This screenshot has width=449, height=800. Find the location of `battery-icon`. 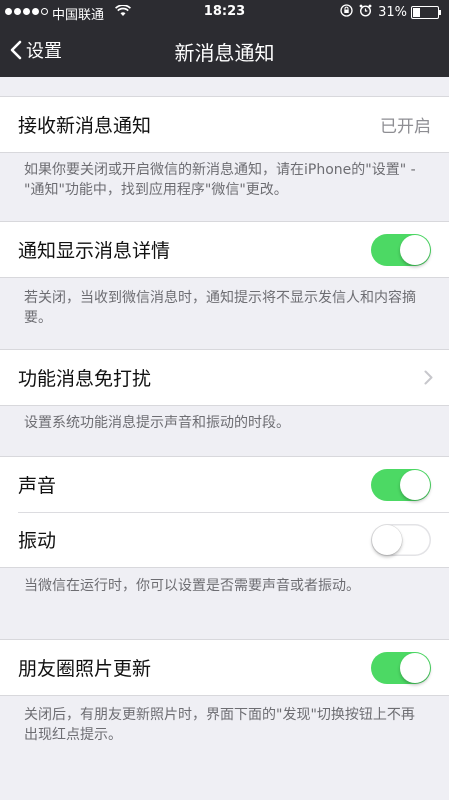

battery-icon is located at coordinates (426, 12).